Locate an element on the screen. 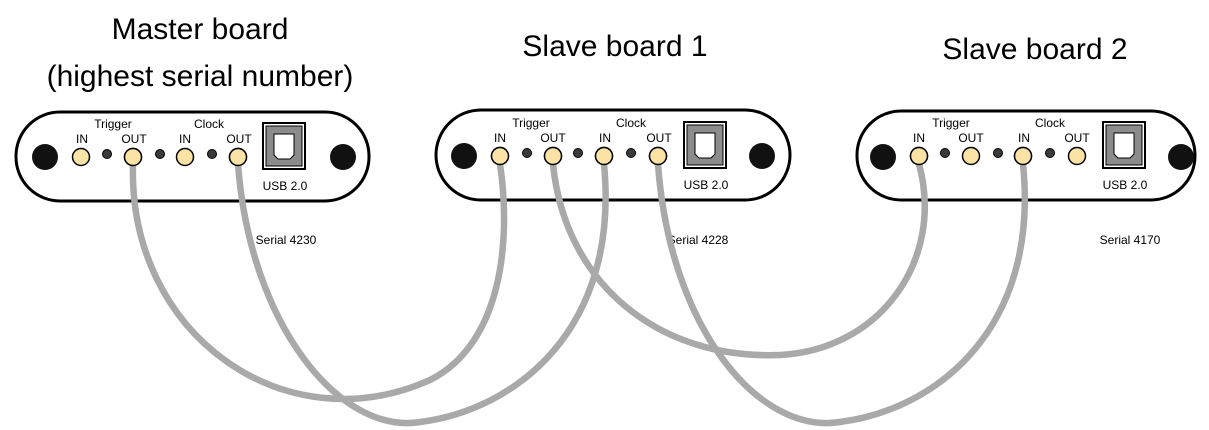 This screenshot has width=1209, height=430. trigger-out-connector is located at coordinates (971, 156).